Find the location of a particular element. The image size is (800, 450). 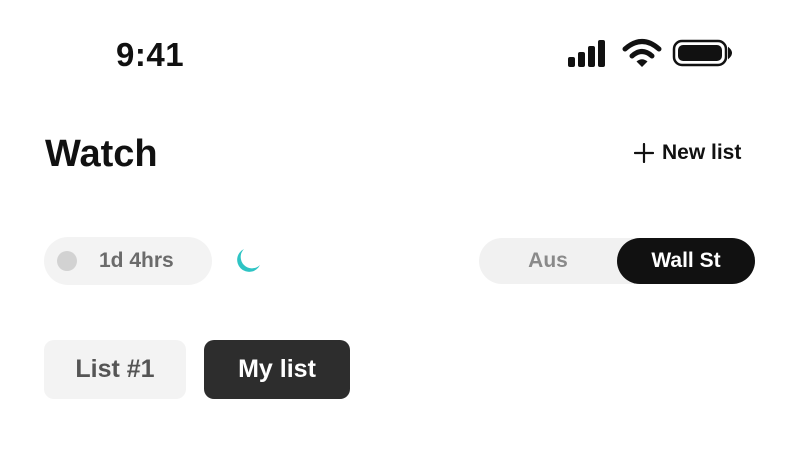

market-option-aus: Aus is located at coordinates (548, 261).